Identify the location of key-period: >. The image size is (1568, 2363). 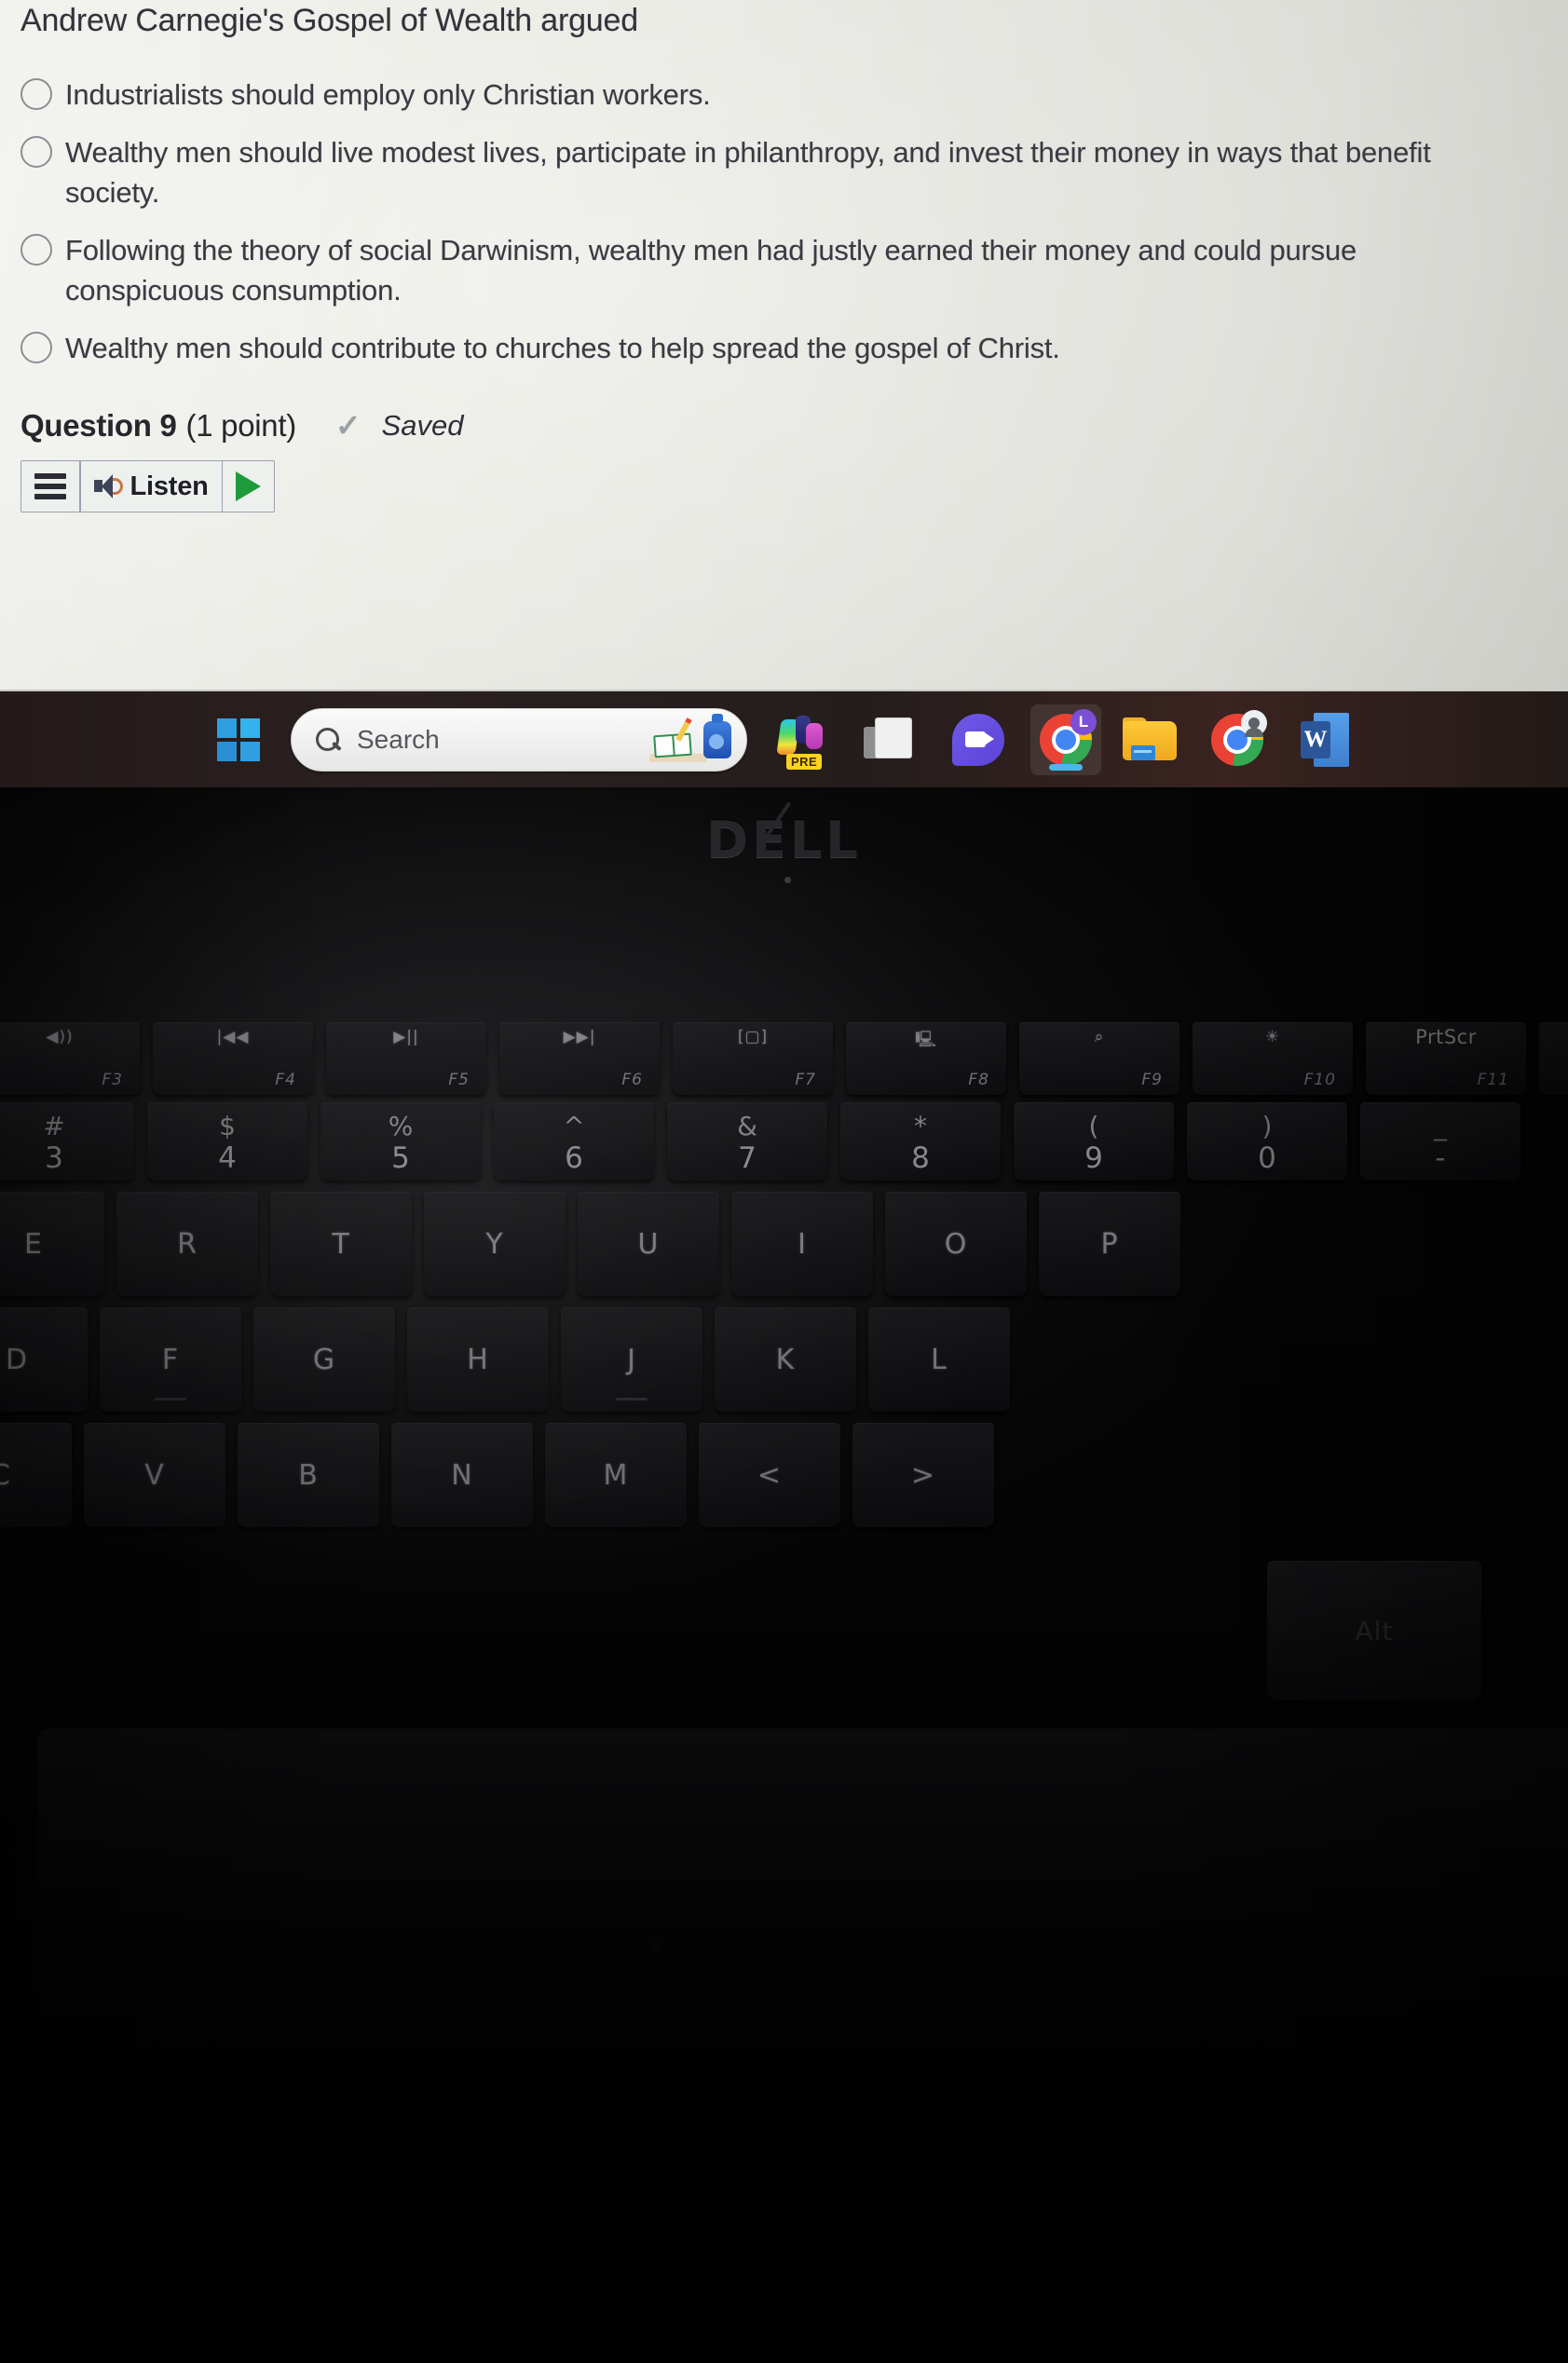
(923, 1475).